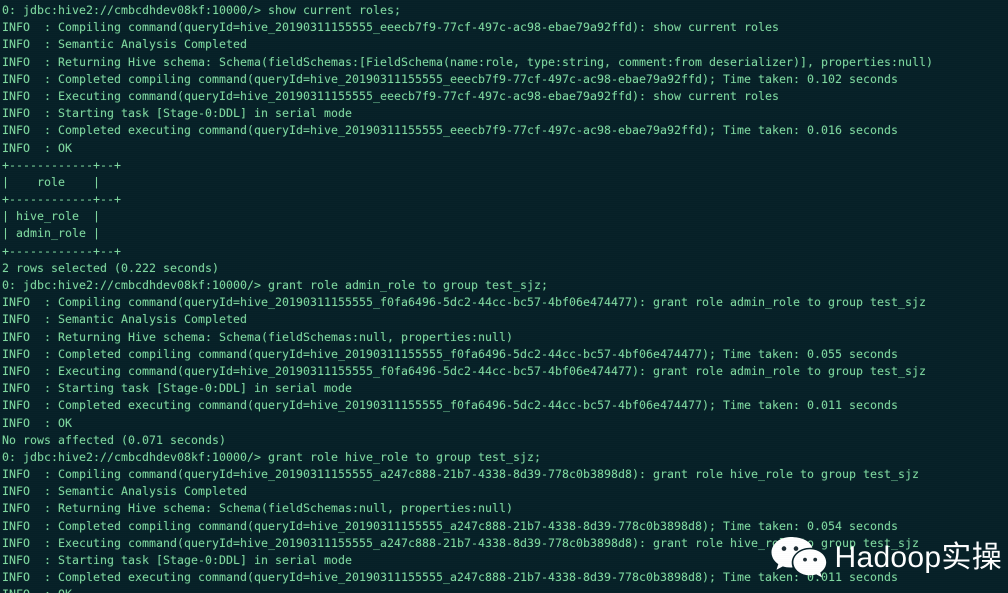 Image resolution: width=1008 pixels, height=593 pixels. What do you see at coordinates (51, 233) in the screenshot?
I see `terminal-line: | admin_role |` at bounding box center [51, 233].